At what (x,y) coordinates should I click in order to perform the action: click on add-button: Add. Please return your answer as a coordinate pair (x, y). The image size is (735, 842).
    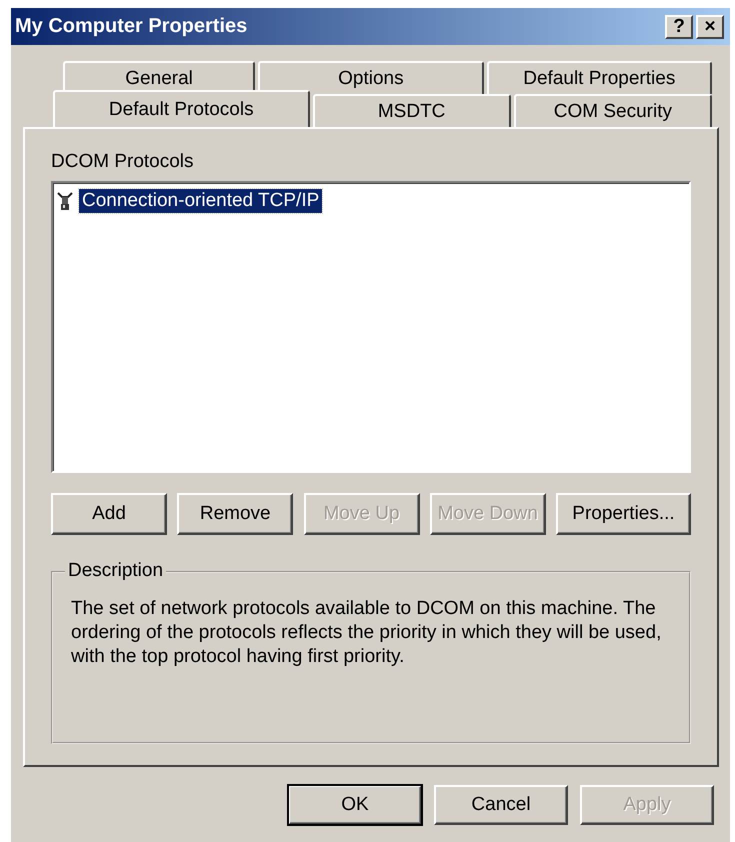
    Looking at the image, I should click on (109, 514).